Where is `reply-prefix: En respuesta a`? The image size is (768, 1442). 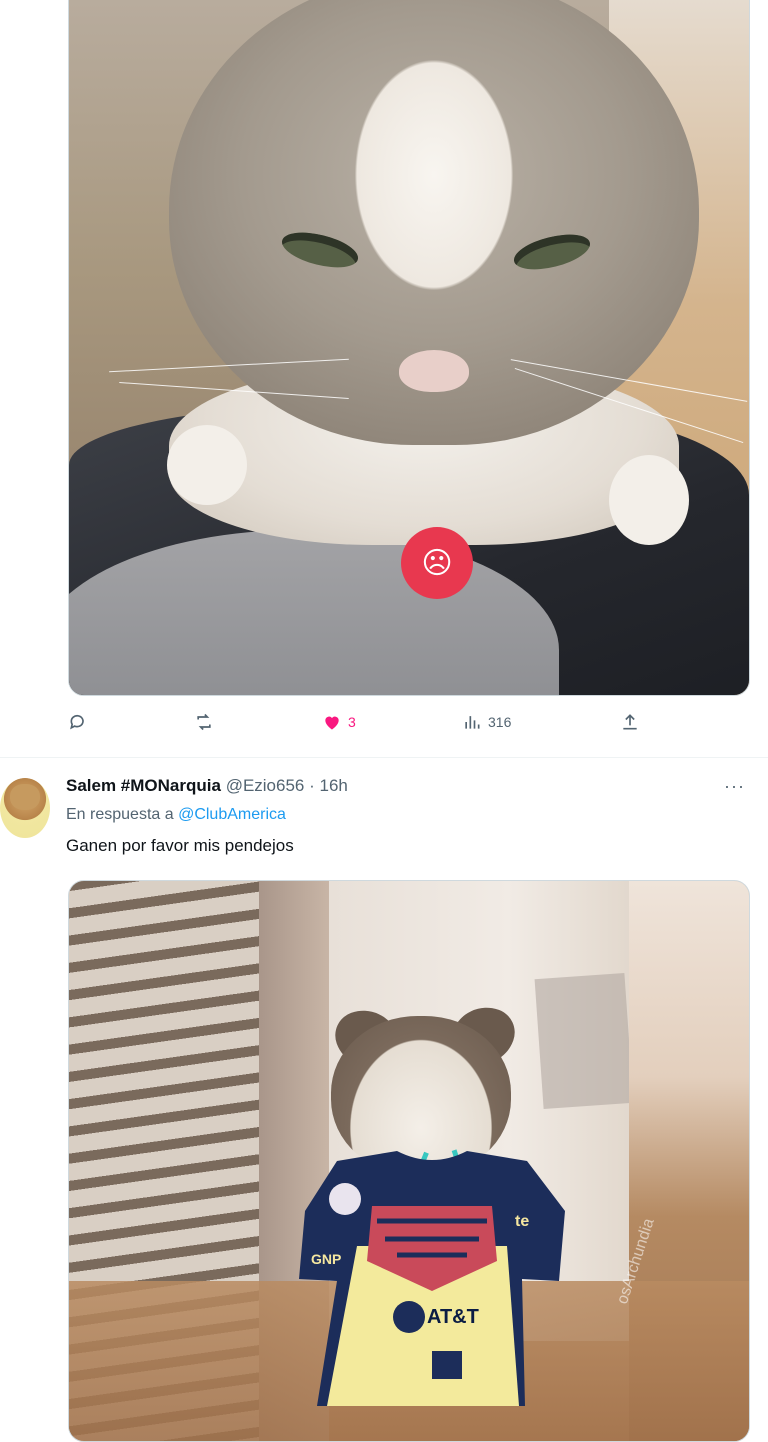 reply-prefix: En respuesta a is located at coordinates (122, 814).